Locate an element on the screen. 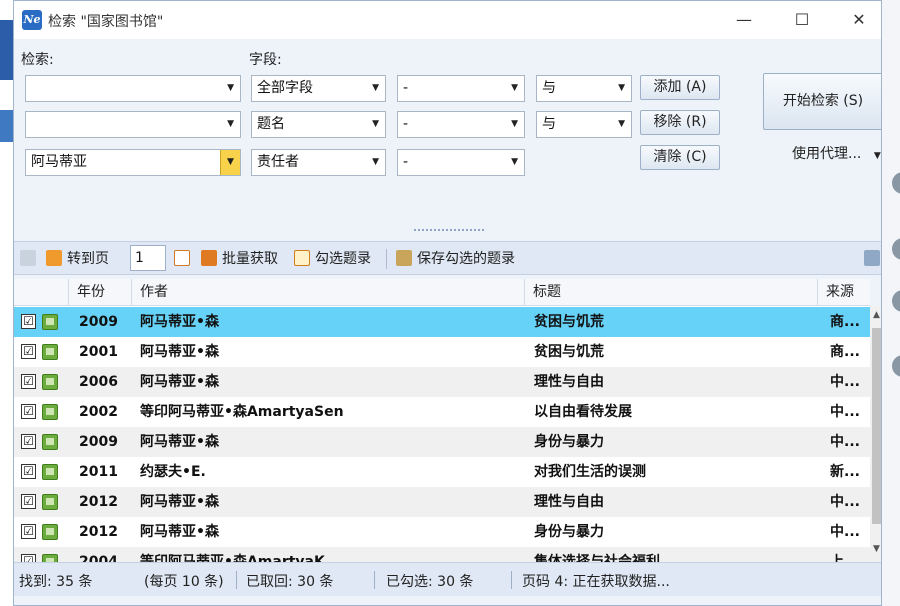 Image resolution: width=900 pixels, height=606 pixels. match-value: - is located at coordinates (406, 88).